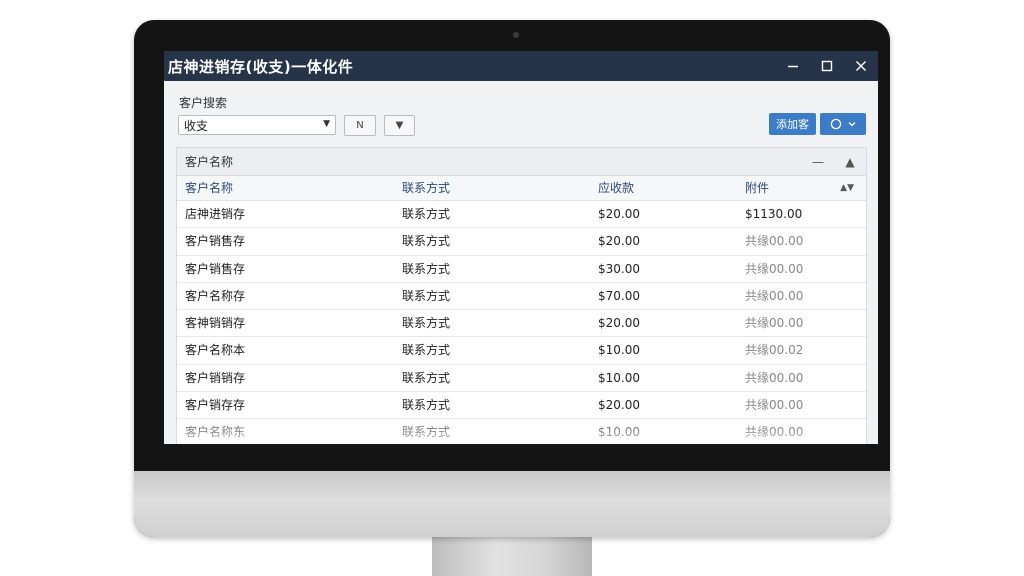 The width and height of the screenshot is (1024, 576). Describe the element at coordinates (757, 188) in the screenshot. I see `column-header-extra: 附件` at that location.